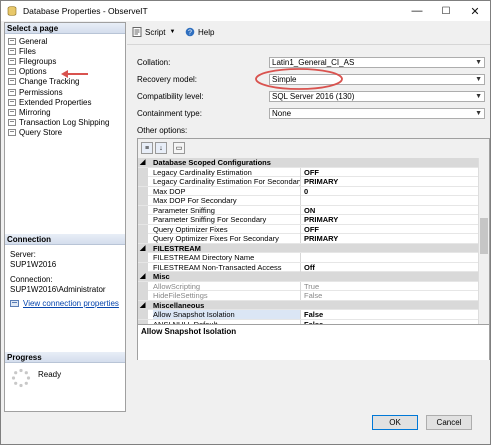 This screenshot has width=491, height=445. I want to click on property-category-row: ◢ Misc, so click(308, 277).